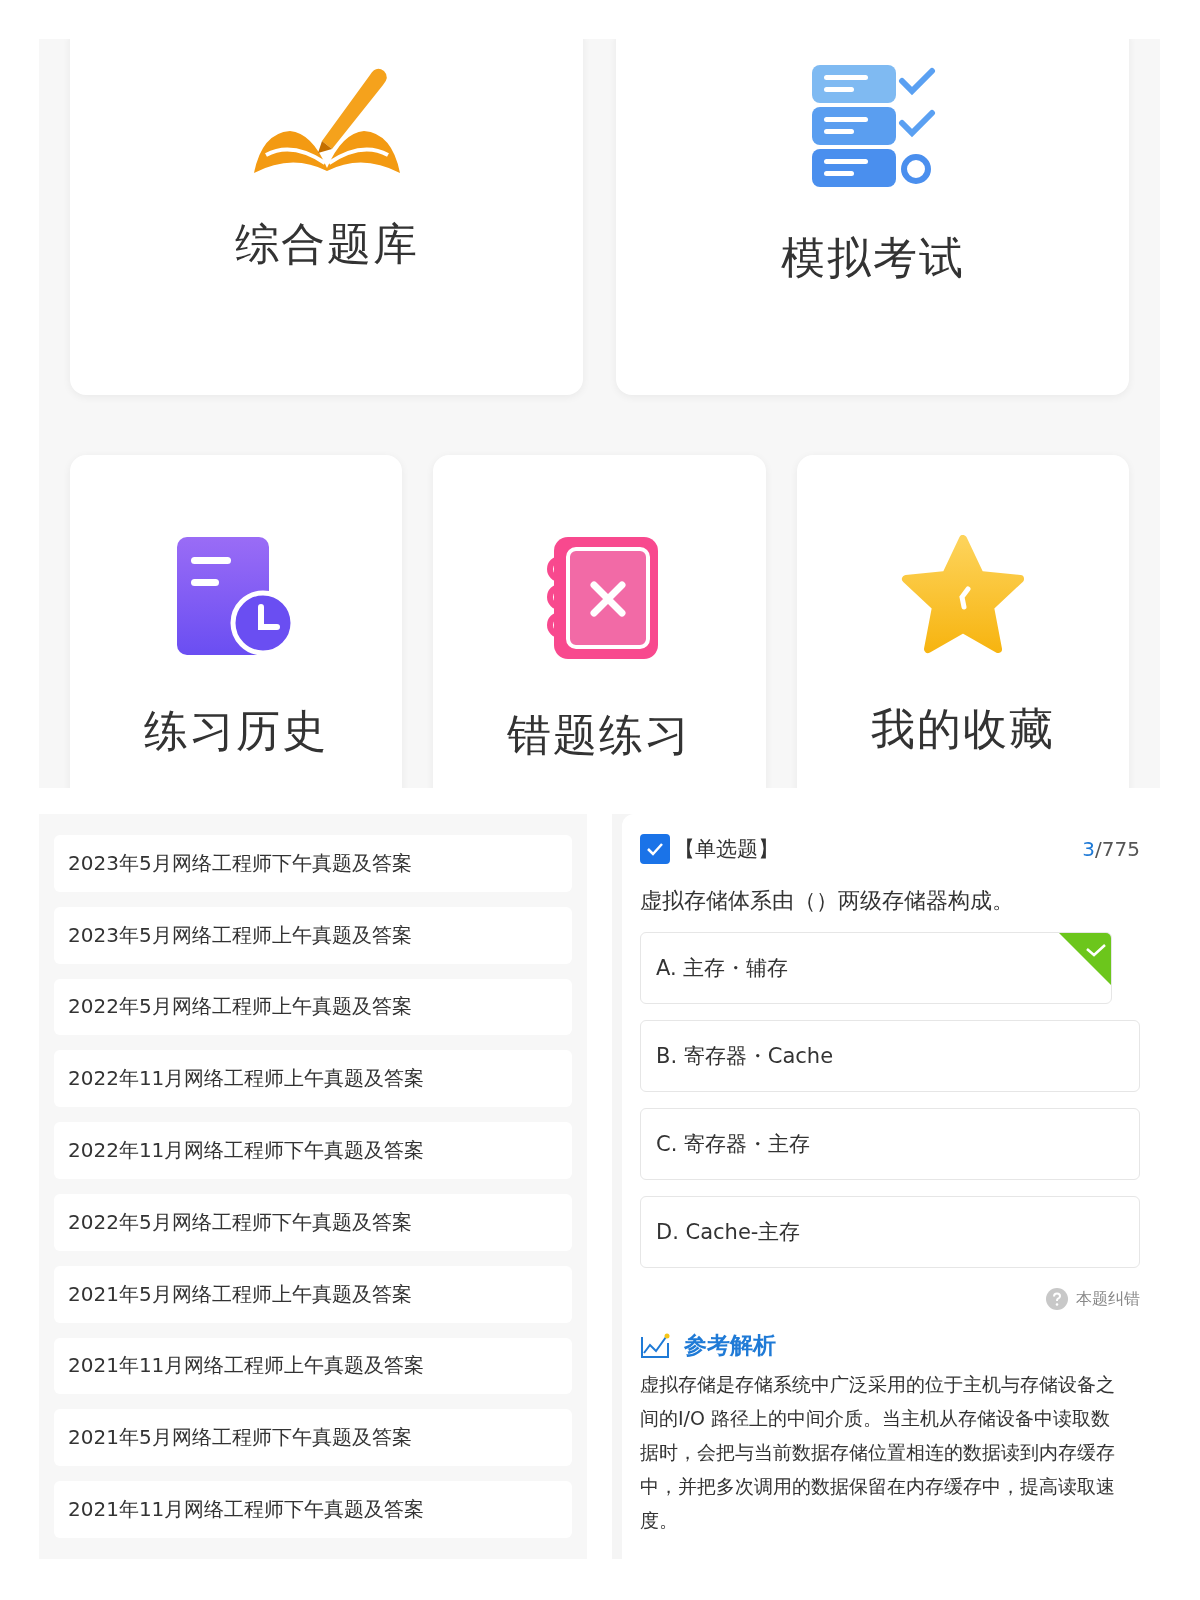  Describe the element at coordinates (962, 729) in the screenshot. I see `menu-card-label: 我的收藏` at that location.